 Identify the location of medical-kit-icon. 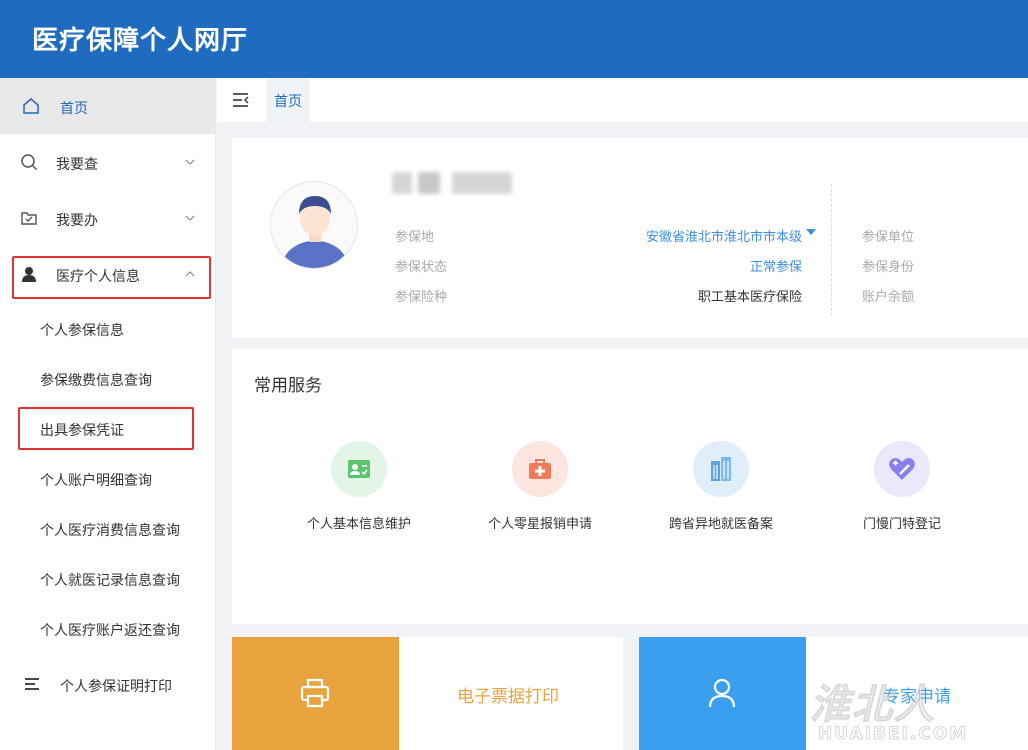
(540, 469).